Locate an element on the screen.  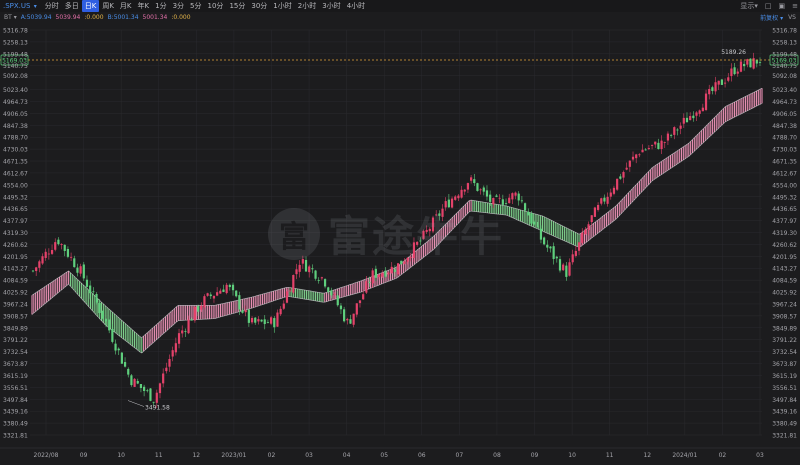
tab-10: 15分 is located at coordinates (237, 6).